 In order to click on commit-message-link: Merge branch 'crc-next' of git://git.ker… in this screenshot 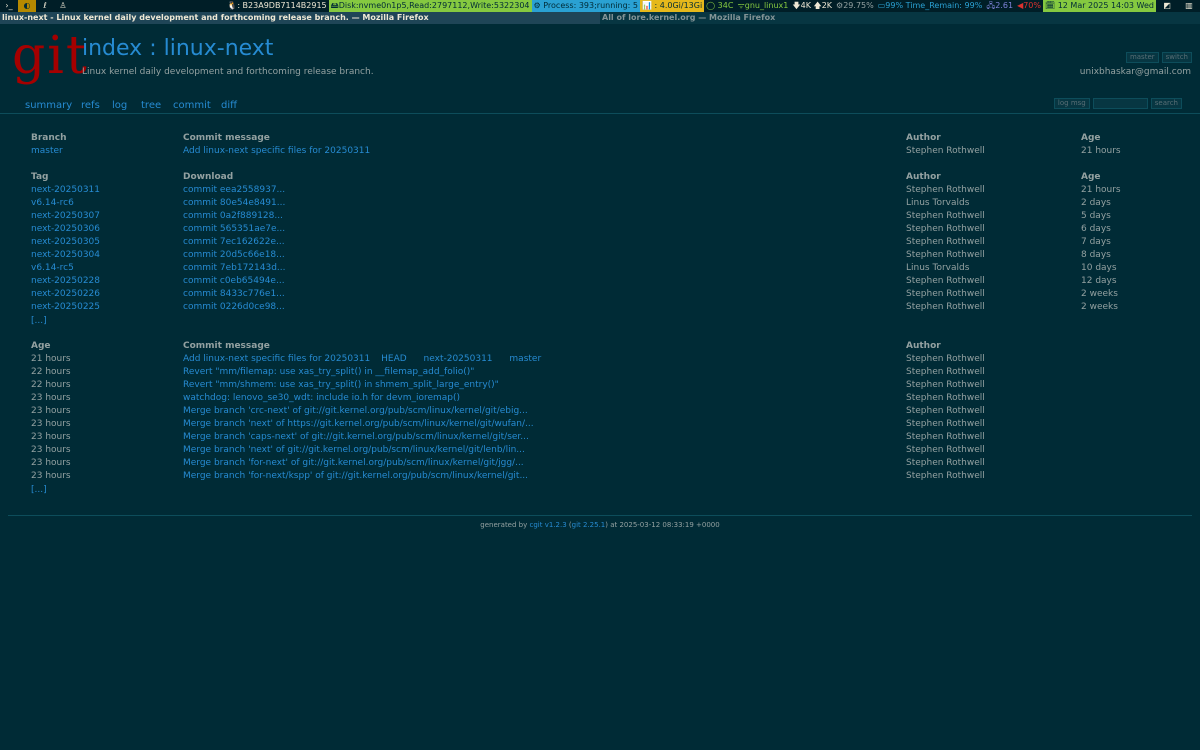, I will do `click(355, 411)`.